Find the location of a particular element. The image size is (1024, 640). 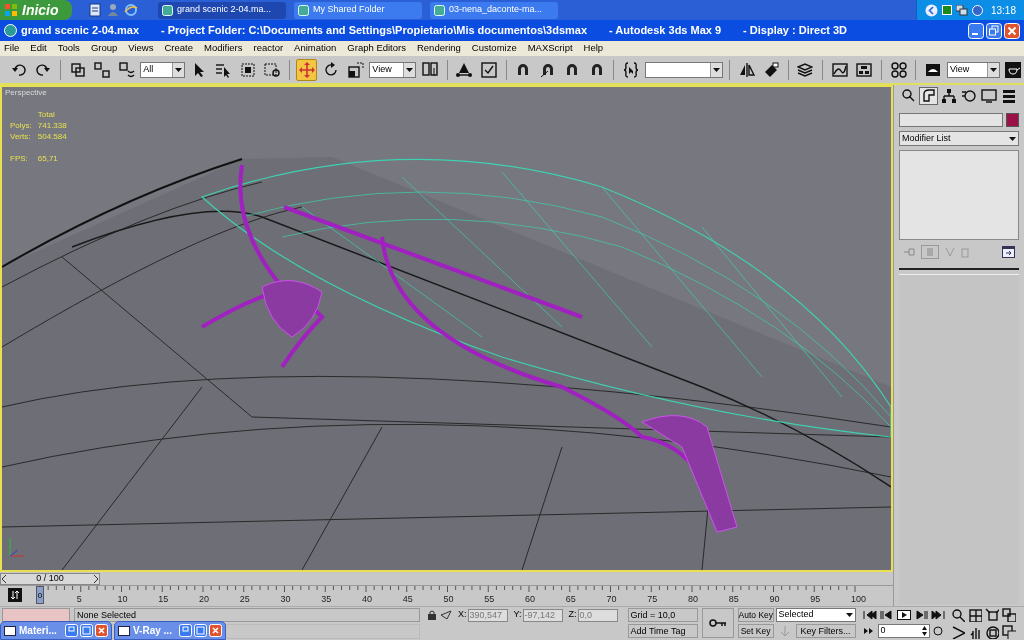

start-button: Inicio is located at coordinates (36, 10).